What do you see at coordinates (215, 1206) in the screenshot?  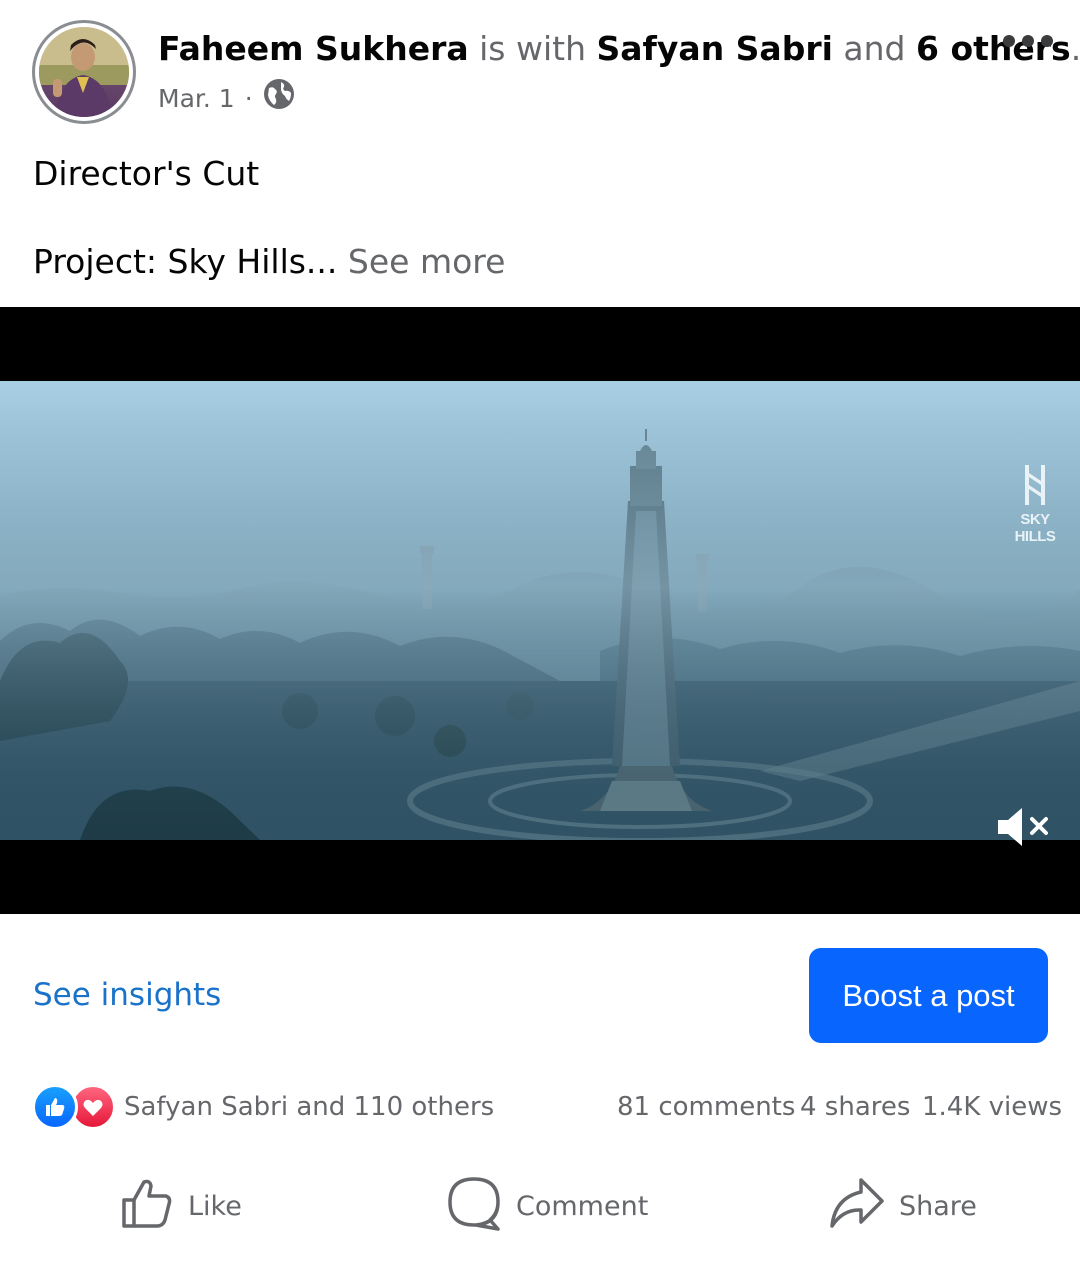 I see `like-label: Like` at bounding box center [215, 1206].